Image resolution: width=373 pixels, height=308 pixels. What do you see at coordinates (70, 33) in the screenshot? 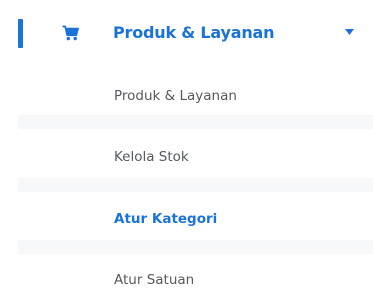
I see `cart-icon` at bounding box center [70, 33].